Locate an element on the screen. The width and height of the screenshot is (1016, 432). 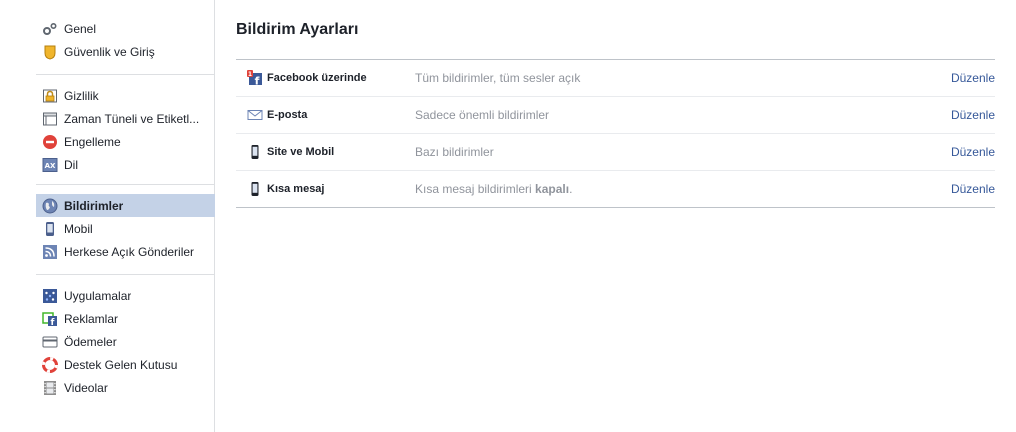
setting-description-text: Bazı bildirimler is located at coordinates (454, 152).